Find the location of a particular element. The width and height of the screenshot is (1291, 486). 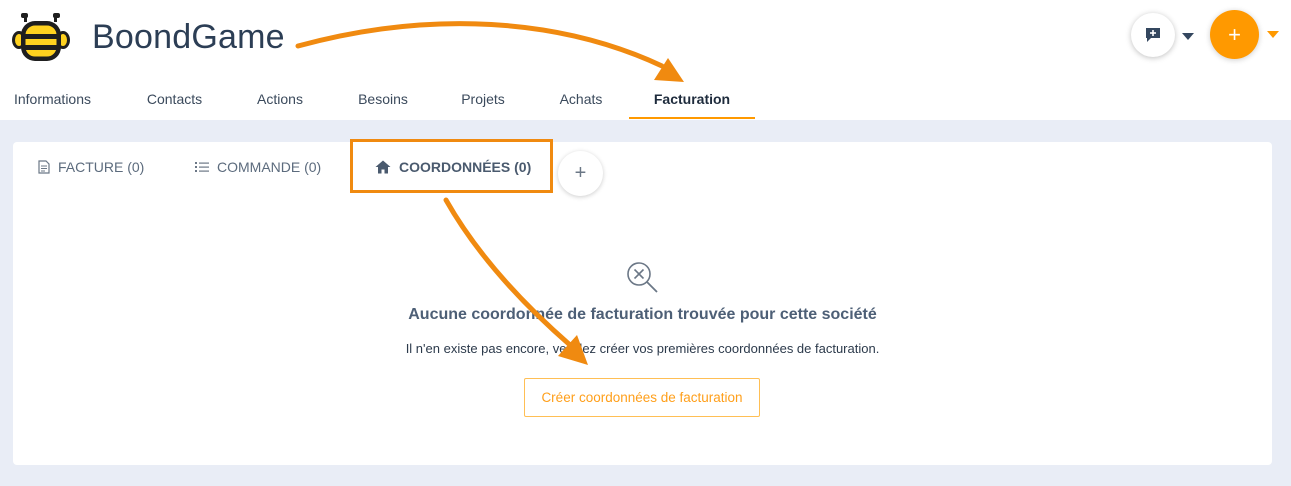

chat-plus-icon is located at coordinates (1153, 35).